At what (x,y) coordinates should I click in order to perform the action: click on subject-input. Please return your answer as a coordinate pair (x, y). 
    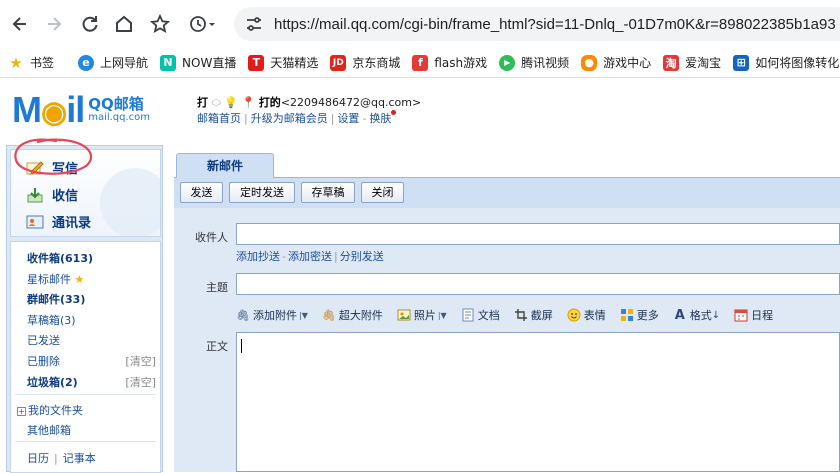
    Looking at the image, I should click on (538, 284).